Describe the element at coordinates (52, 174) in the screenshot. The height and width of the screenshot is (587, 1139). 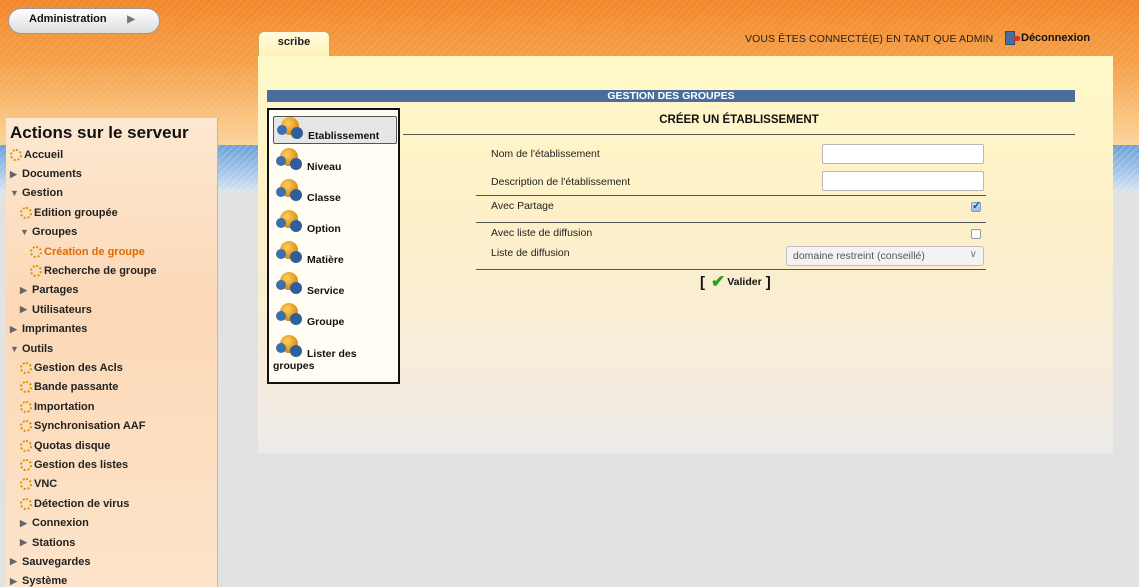
I see `sidebar-item-label: Documents` at that location.